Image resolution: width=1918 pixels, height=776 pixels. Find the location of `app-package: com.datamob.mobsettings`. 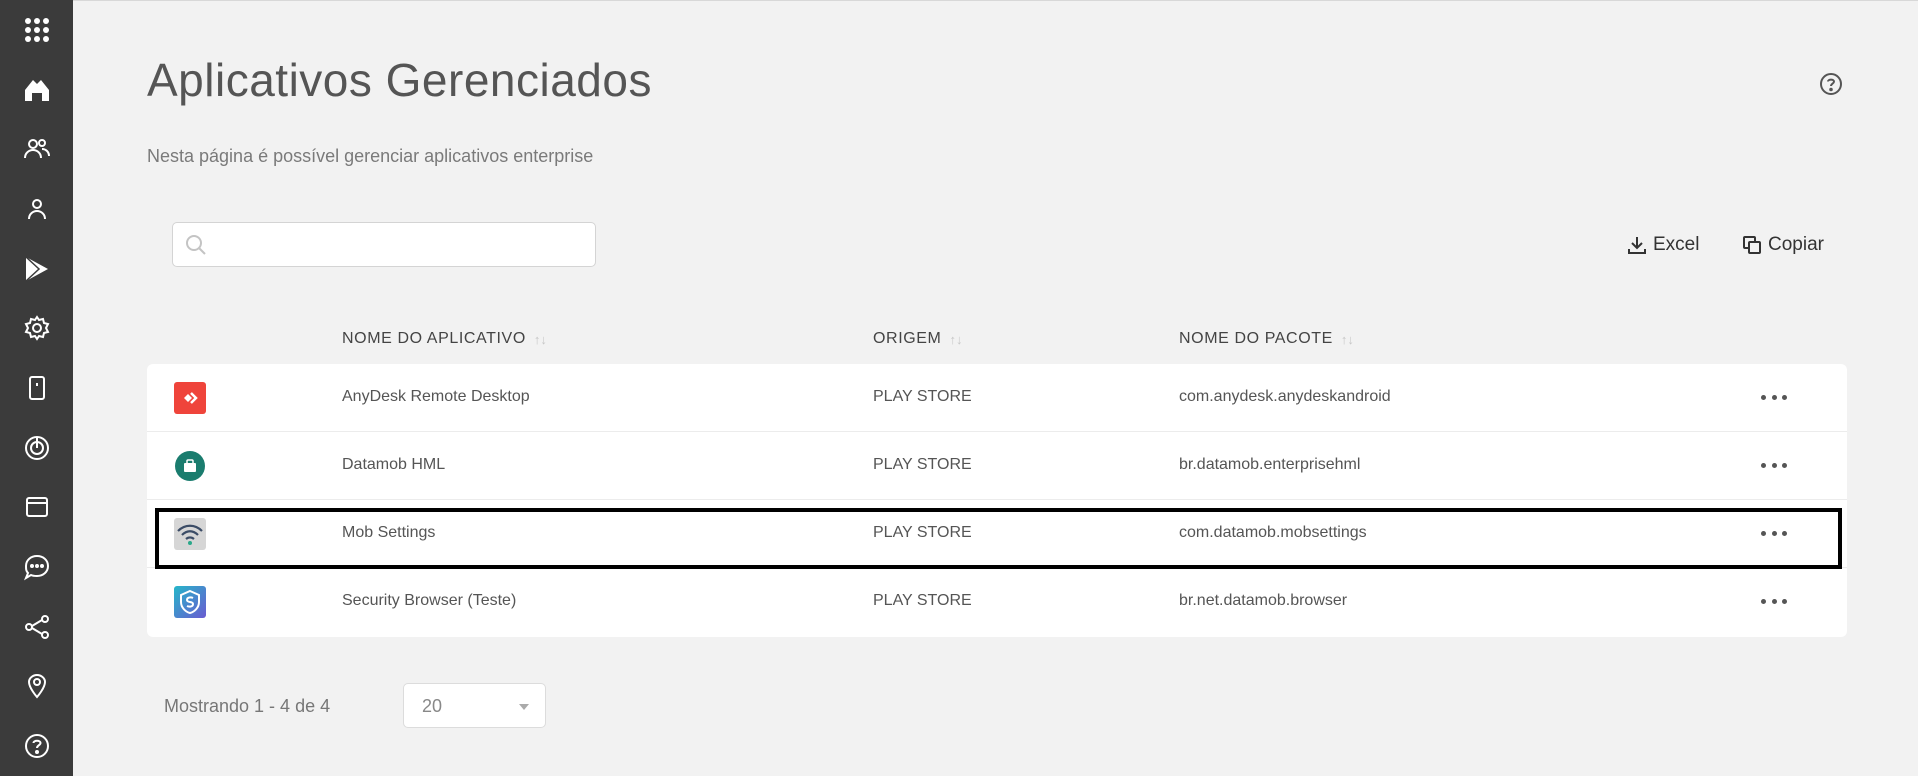

app-package: com.datamob.mobsettings is located at coordinates (1273, 532).